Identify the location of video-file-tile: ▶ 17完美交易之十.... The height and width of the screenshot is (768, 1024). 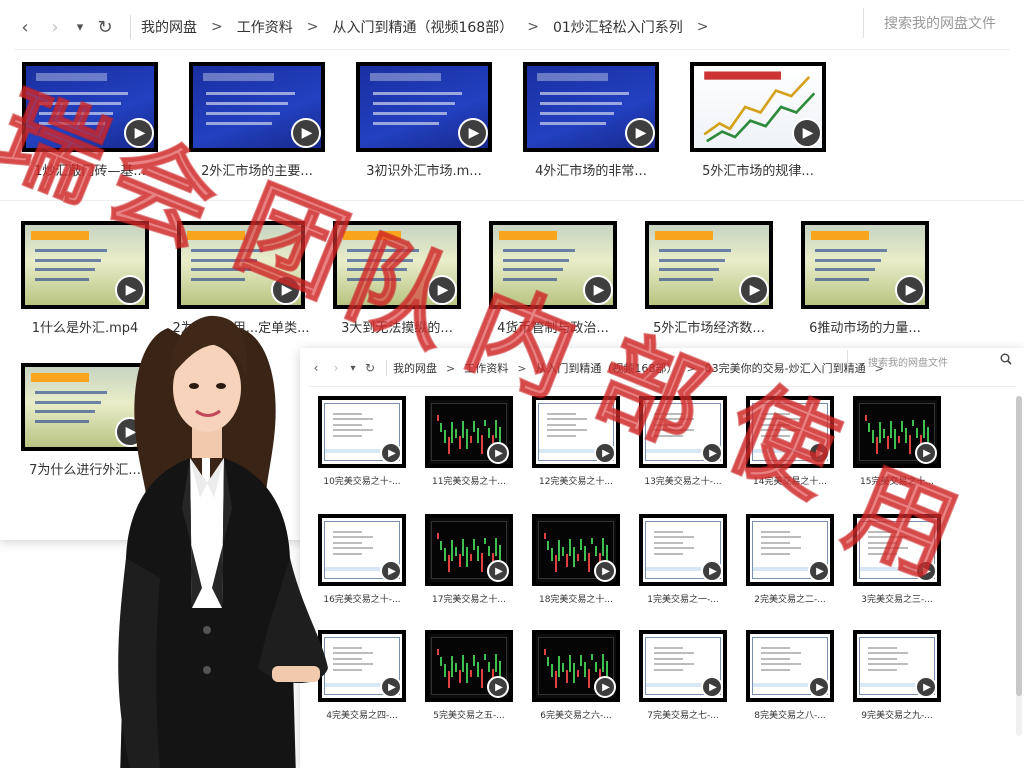
(469, 561).